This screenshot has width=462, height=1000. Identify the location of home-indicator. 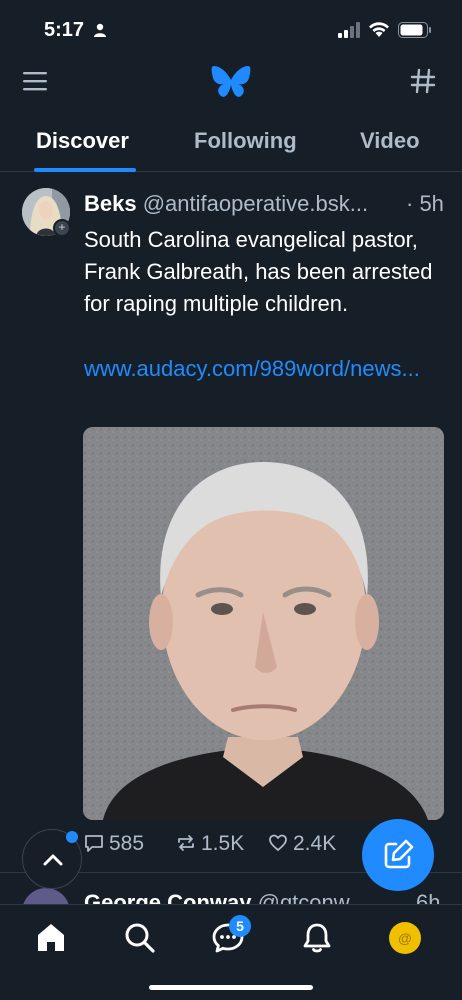
(231, 987).